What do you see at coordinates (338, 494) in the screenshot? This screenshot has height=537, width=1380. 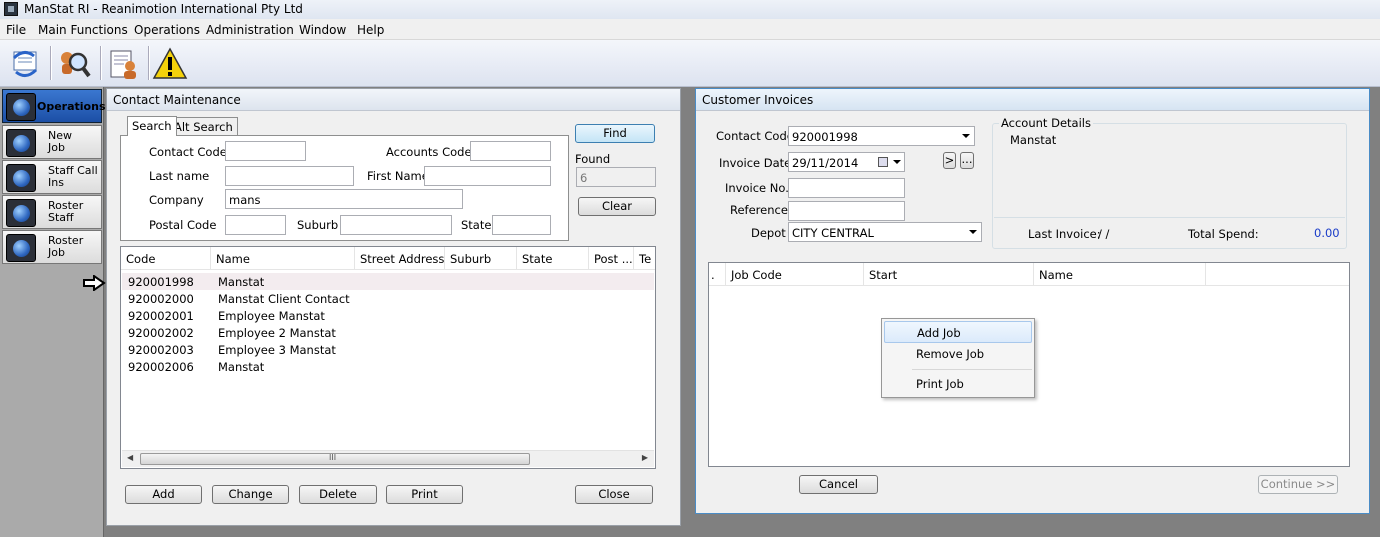 I see `delete-button: Delete` at bounding box center [338, 494].